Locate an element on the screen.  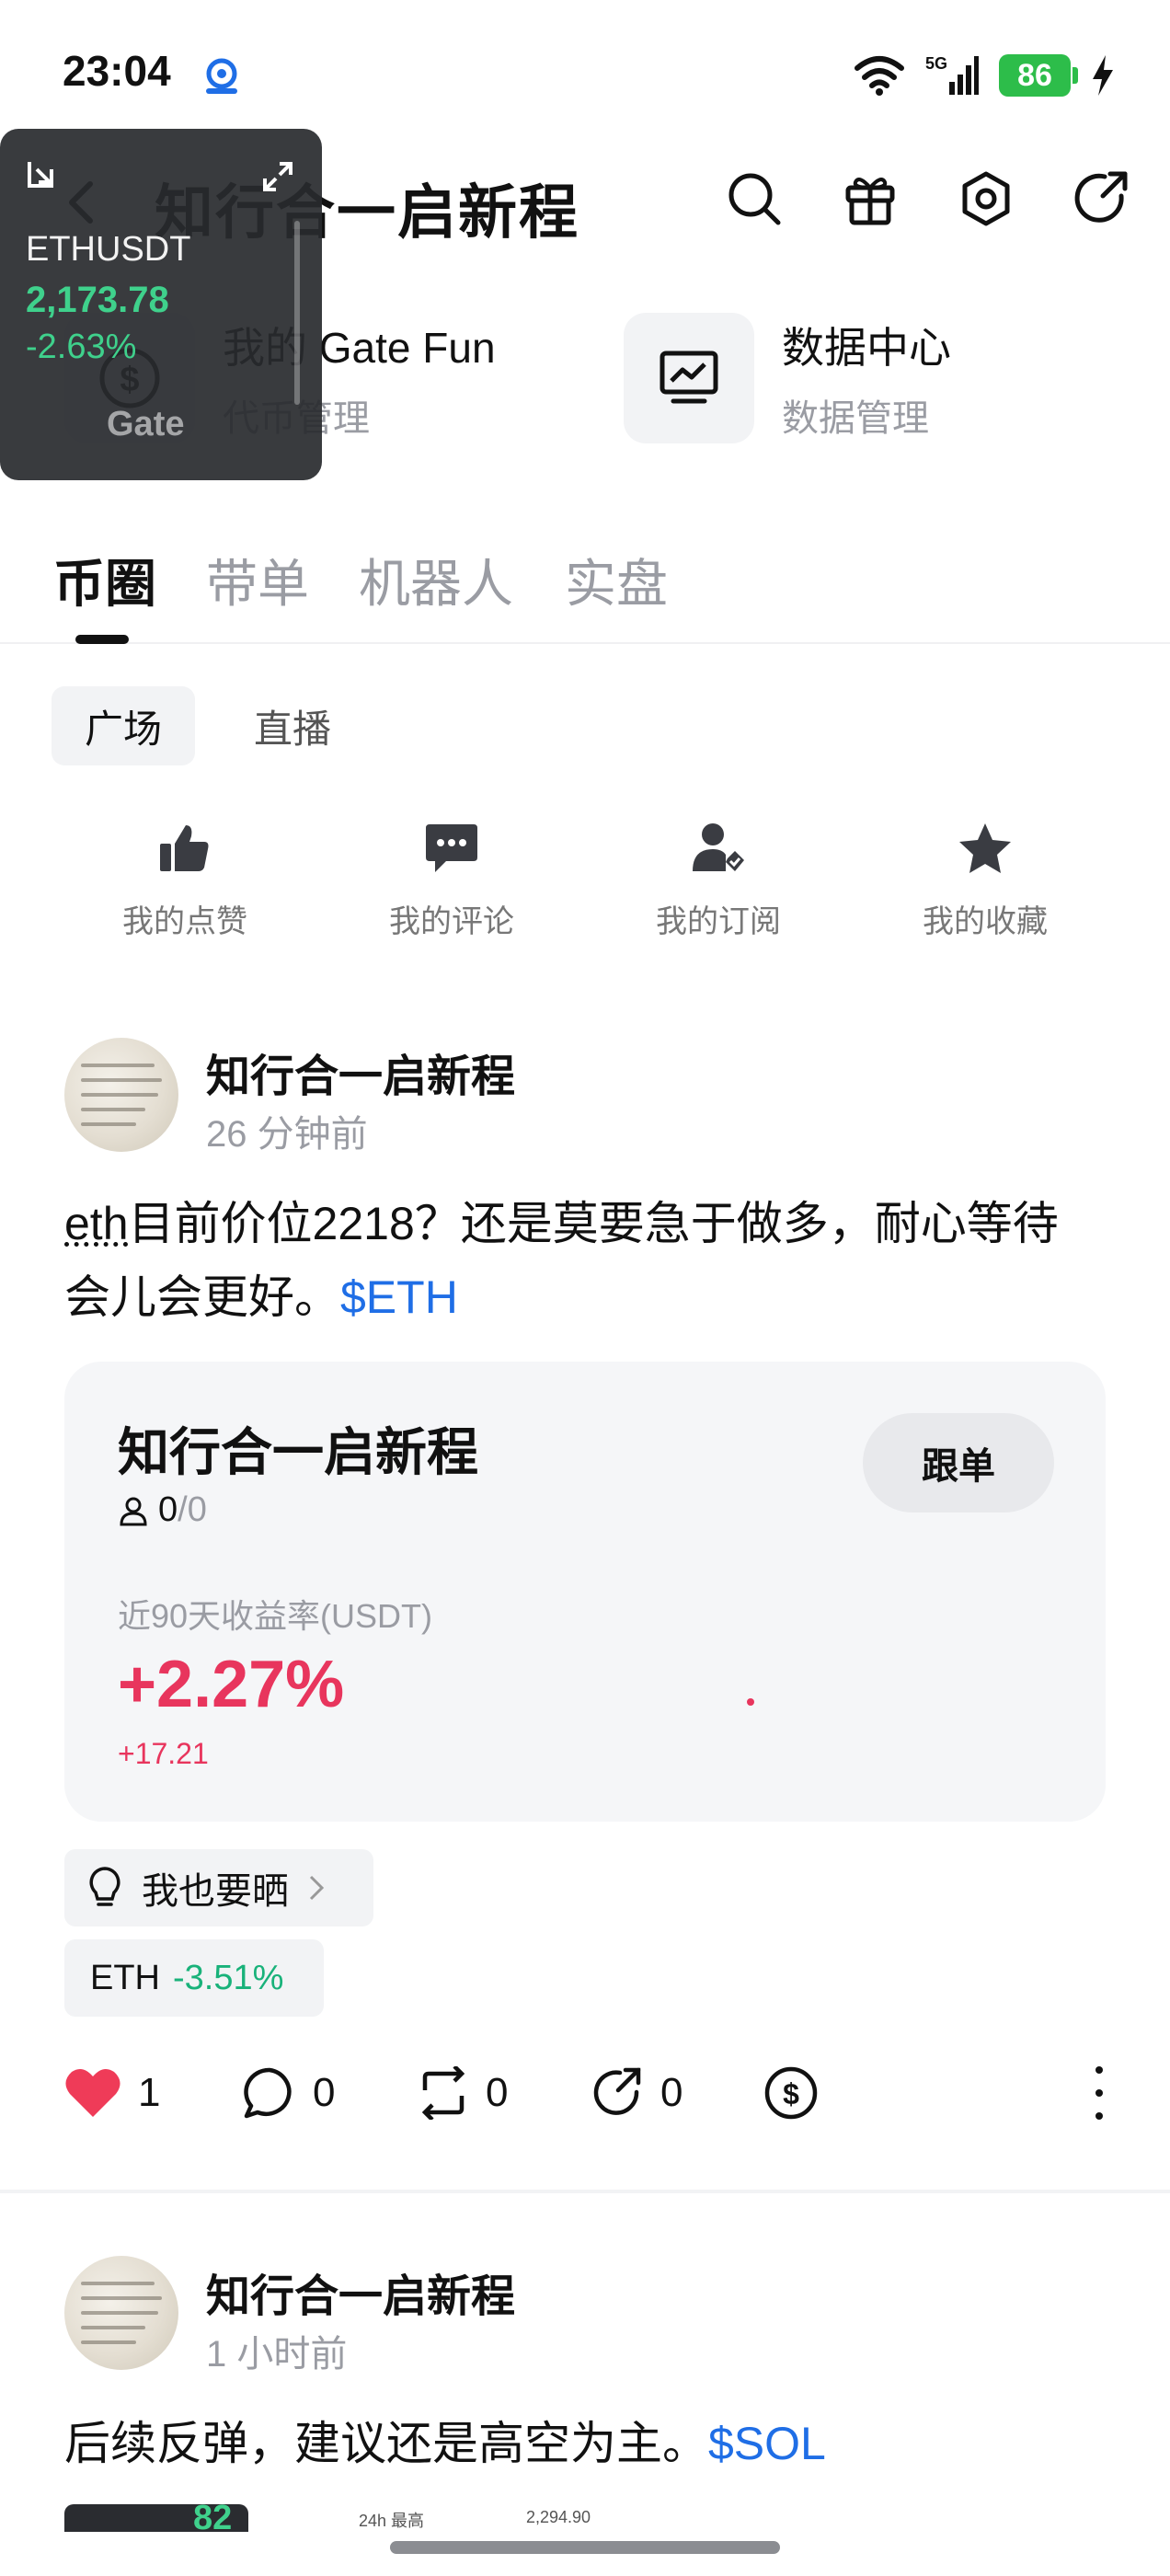
my-subscriptions-button: 我的订阅 is located at coordinates (718, 883).